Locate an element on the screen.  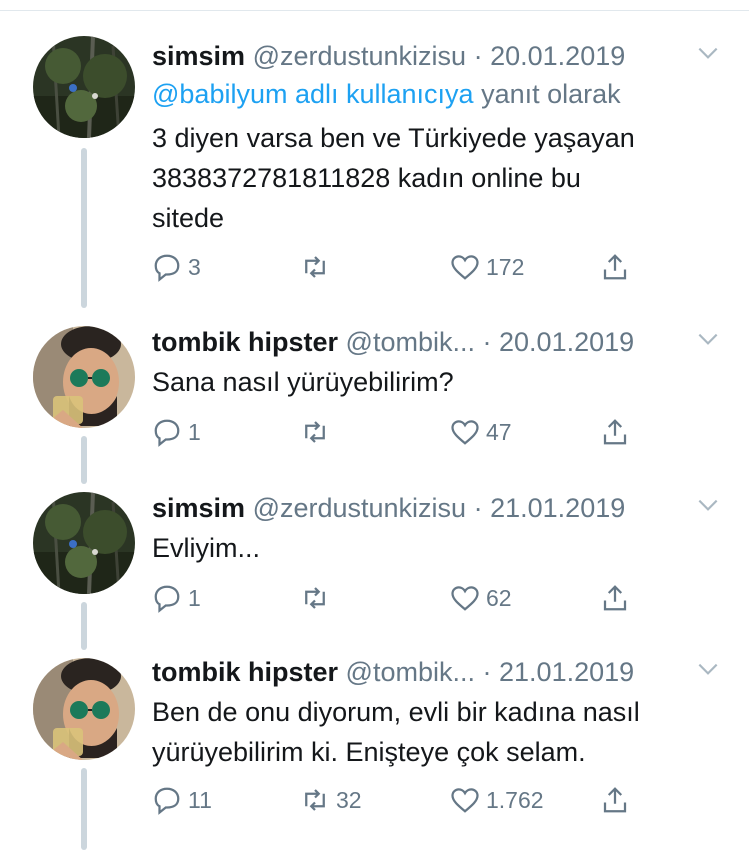
tweet-text-line: sitede is located at coordinates (188, 218).